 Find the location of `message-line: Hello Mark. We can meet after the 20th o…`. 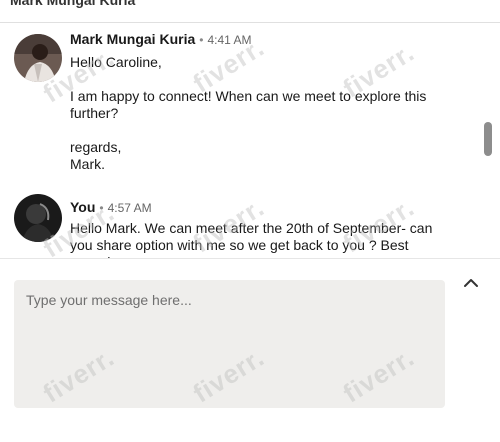

message-line: Hello Mark. We can meet after the 20th o… is located at coordinates (251, 239).